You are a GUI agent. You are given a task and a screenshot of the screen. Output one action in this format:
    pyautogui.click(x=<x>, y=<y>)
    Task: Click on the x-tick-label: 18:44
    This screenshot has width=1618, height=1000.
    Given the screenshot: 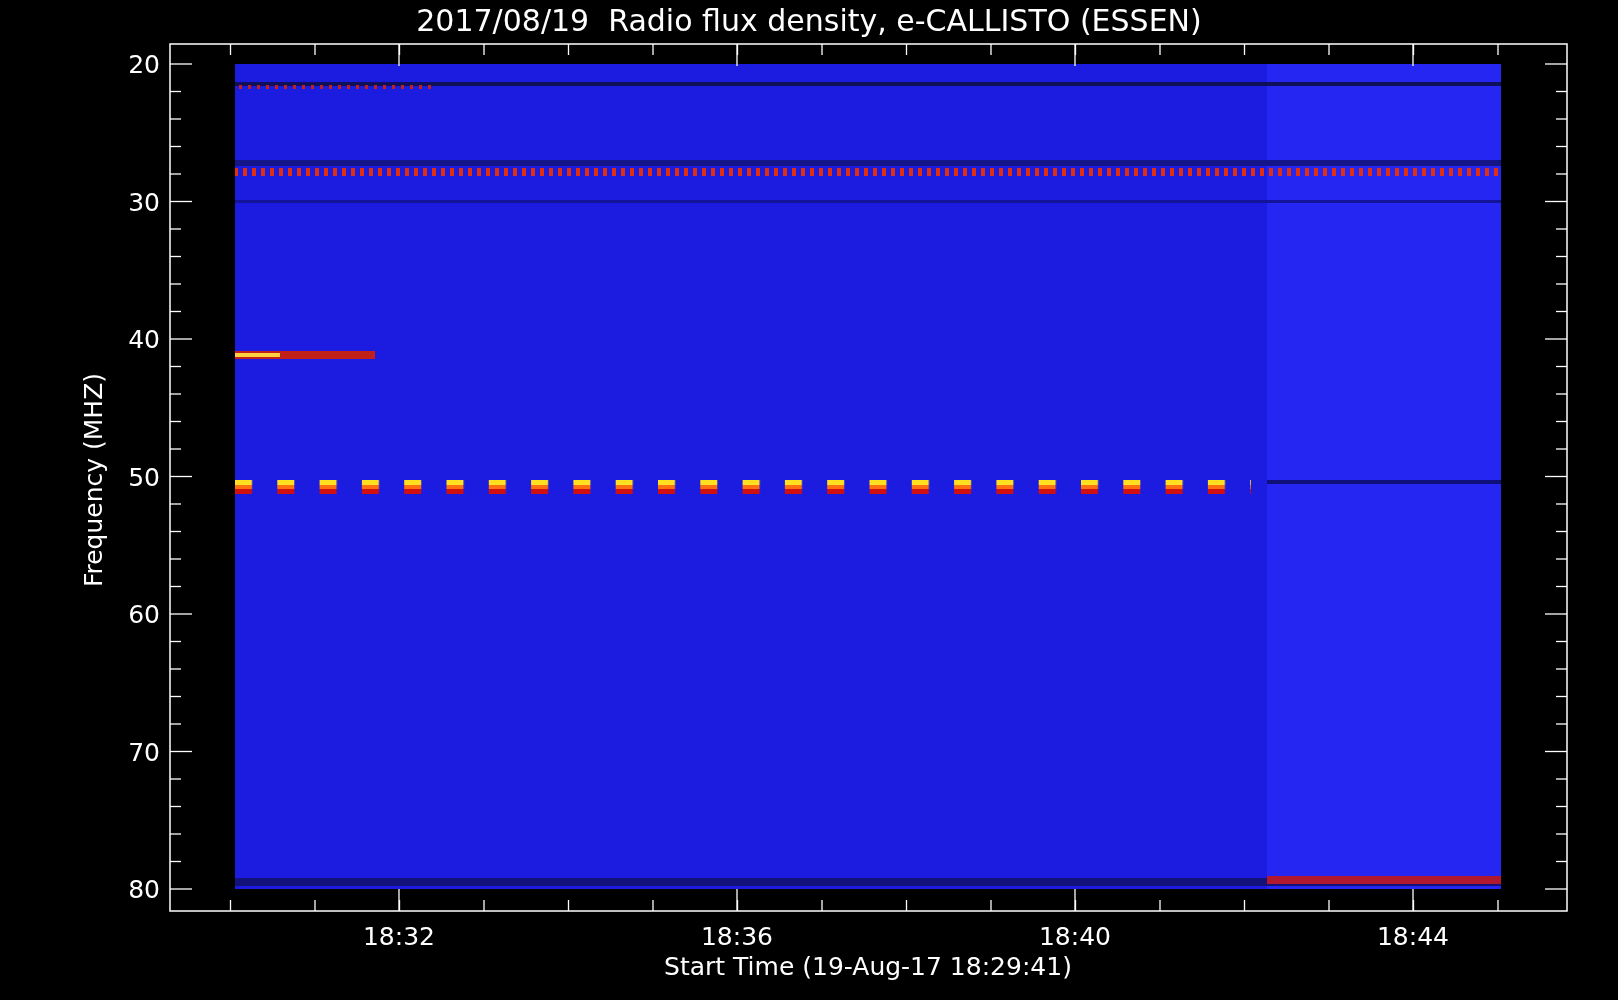 What is the action you would take?
    pyautogui.click(x=1413, y=936)
    